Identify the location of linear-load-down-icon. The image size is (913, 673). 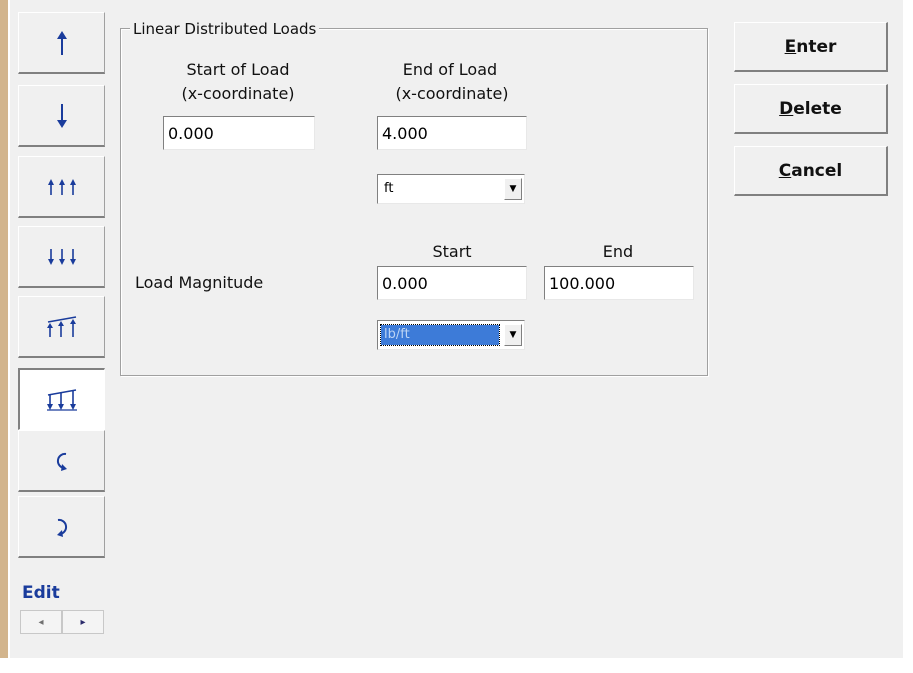
(62, 399).